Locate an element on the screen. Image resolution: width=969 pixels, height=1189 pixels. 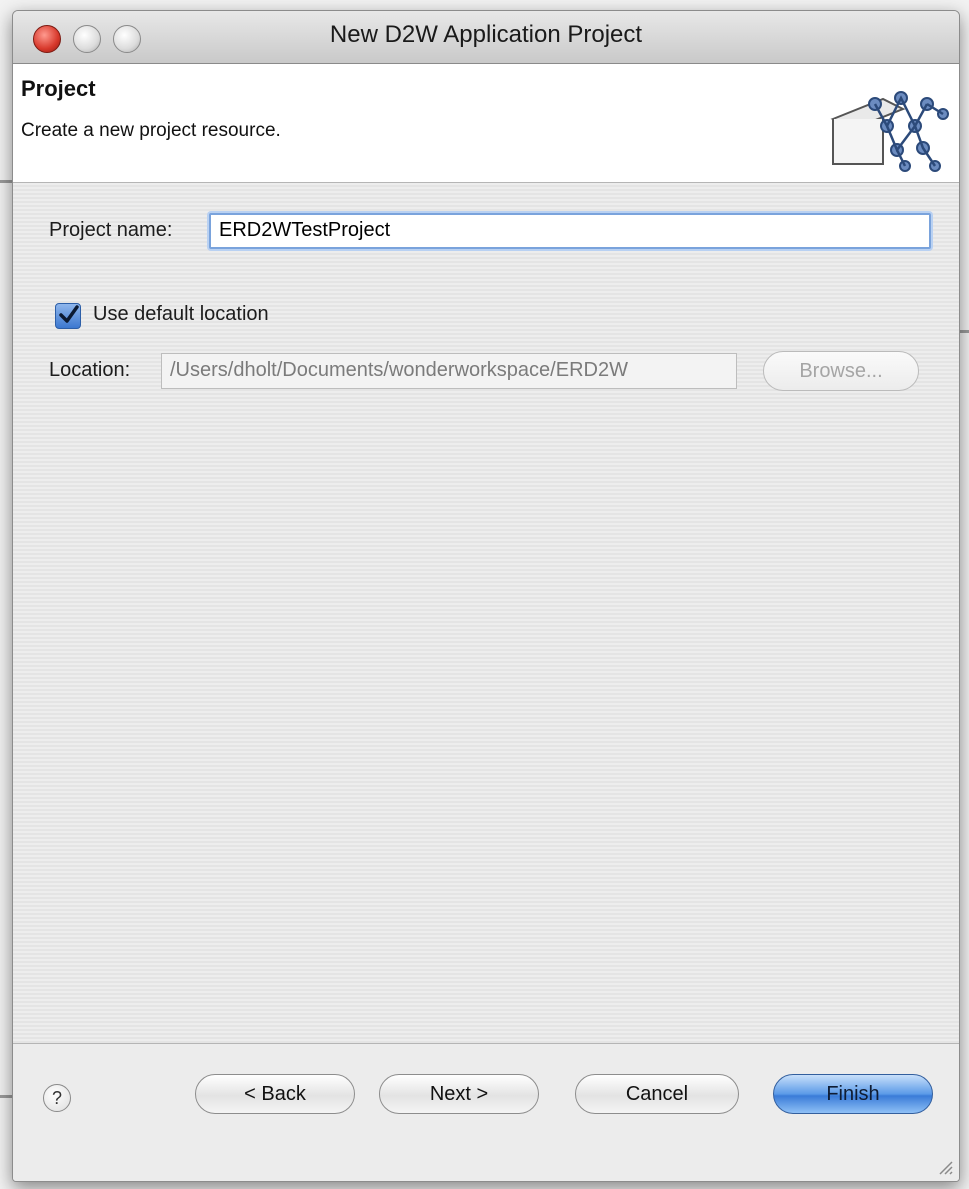
window-title: New D2W Application Project is located at coordinates (486, 34).